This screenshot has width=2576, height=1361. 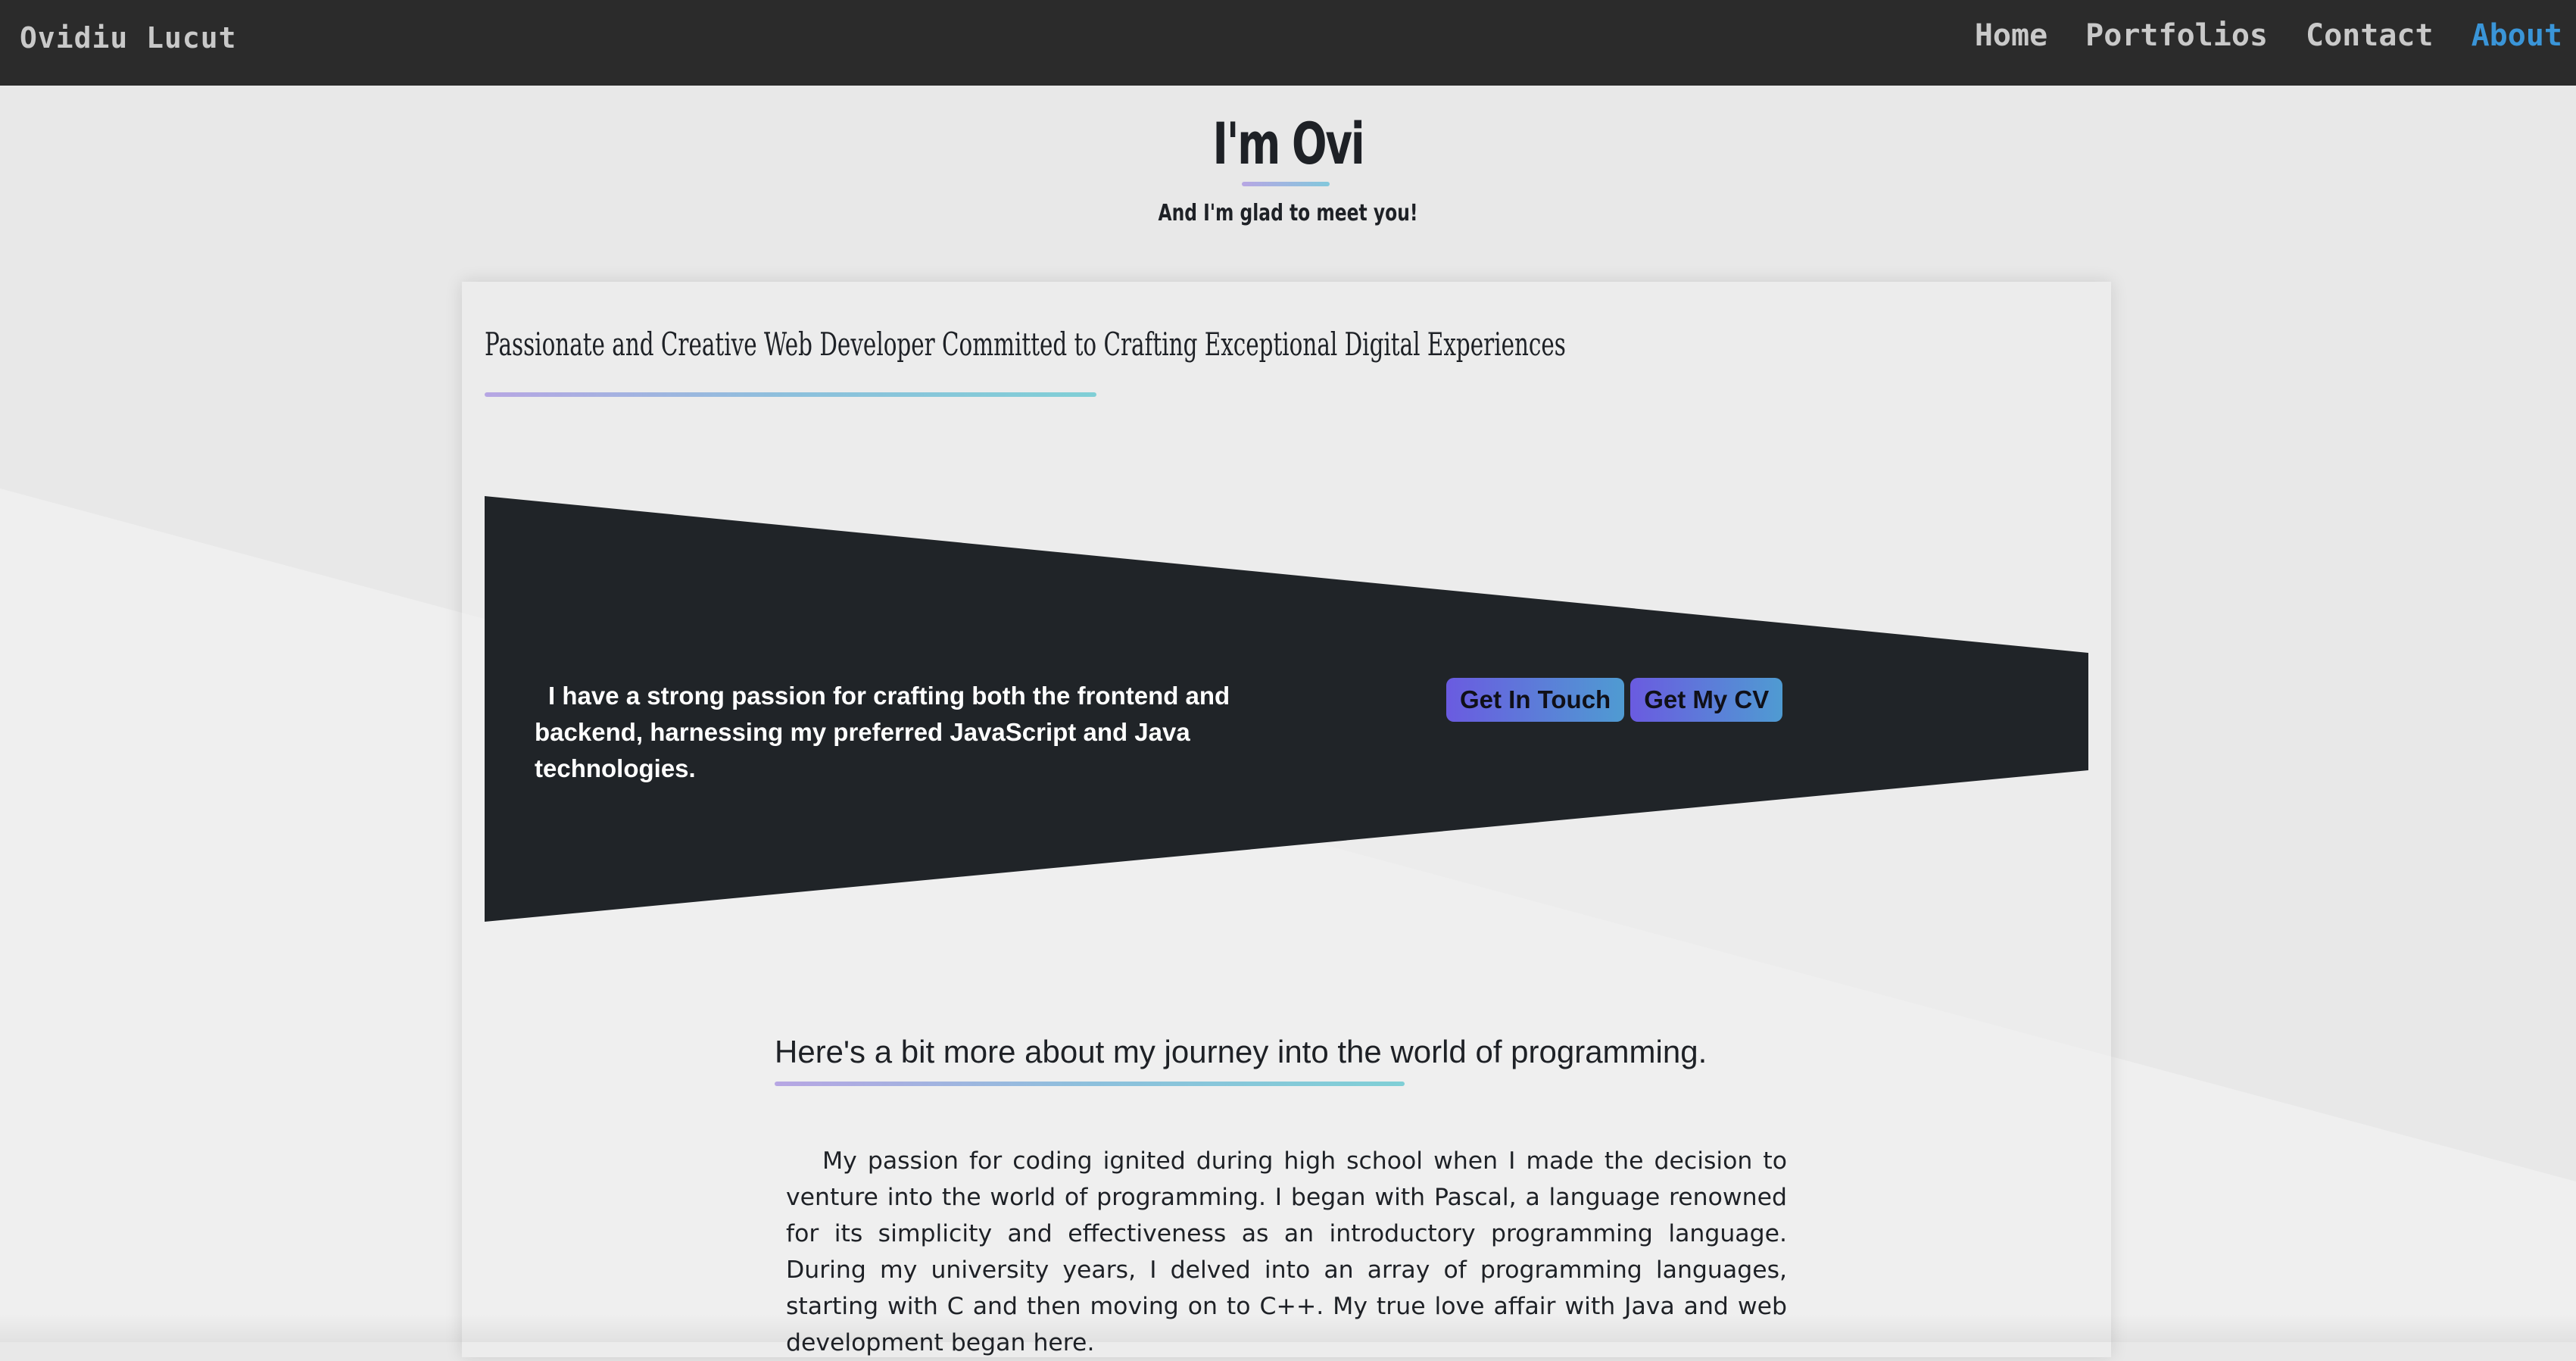 What do you see at coordinates (1286, 184) in the screenshot?
I see `title-underline` at bounding box center [1286, 184].